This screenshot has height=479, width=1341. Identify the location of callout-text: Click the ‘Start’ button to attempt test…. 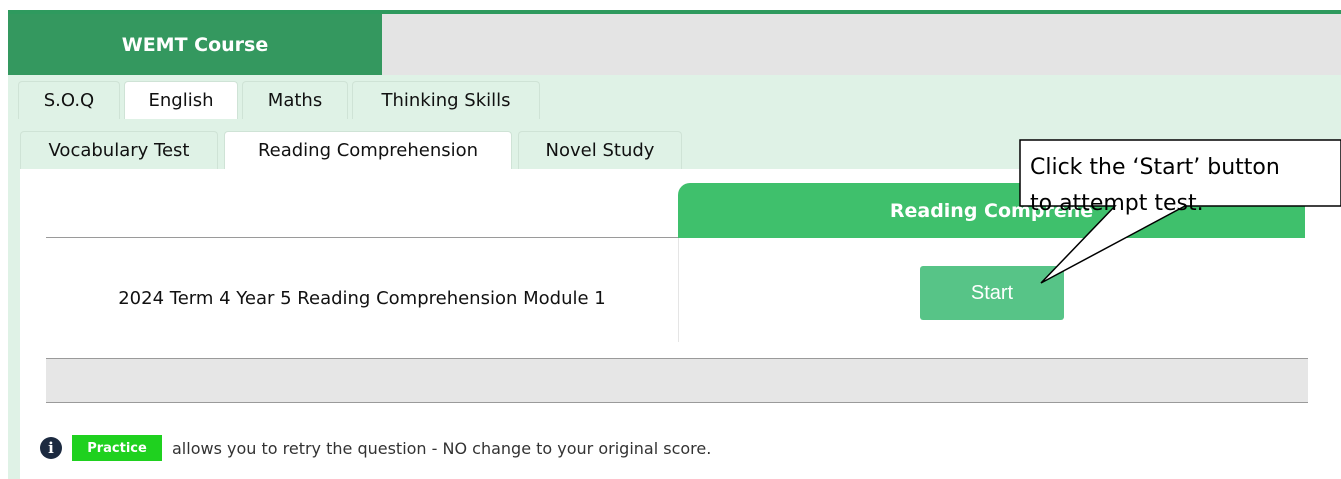
(1185, 186).